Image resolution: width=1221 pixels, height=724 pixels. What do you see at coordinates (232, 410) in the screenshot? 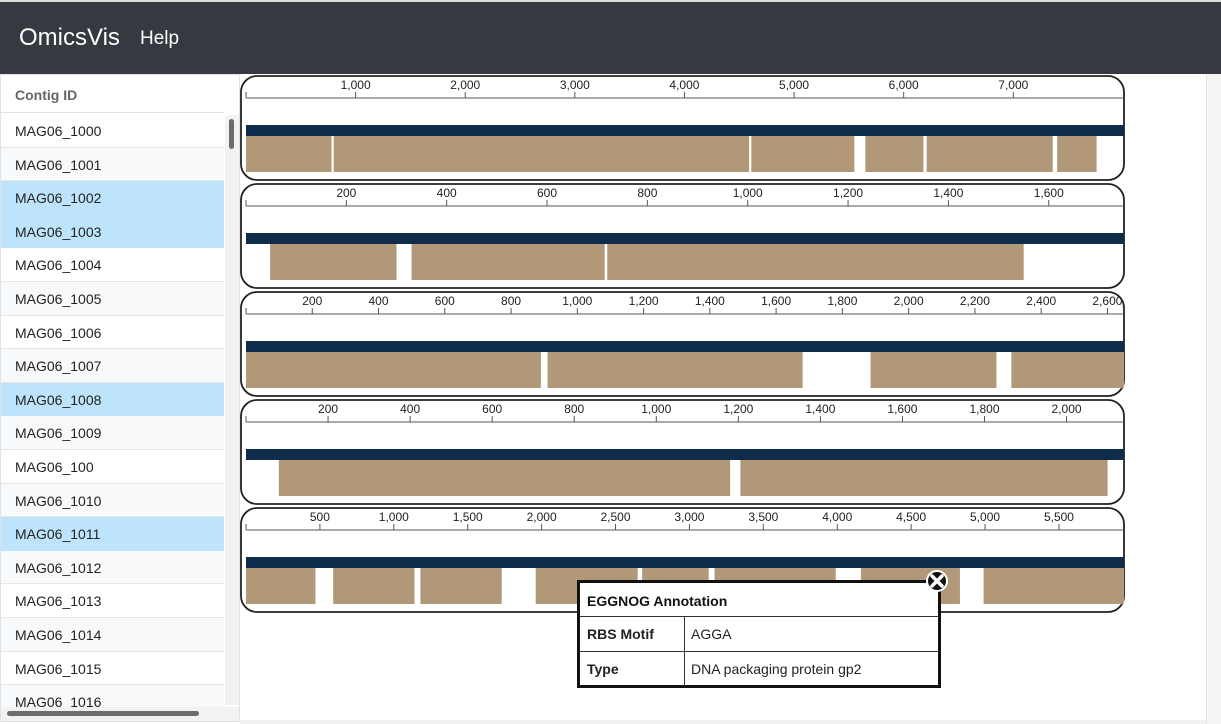
I see `vertical-scrollbar` at bounding box center [232, 410].